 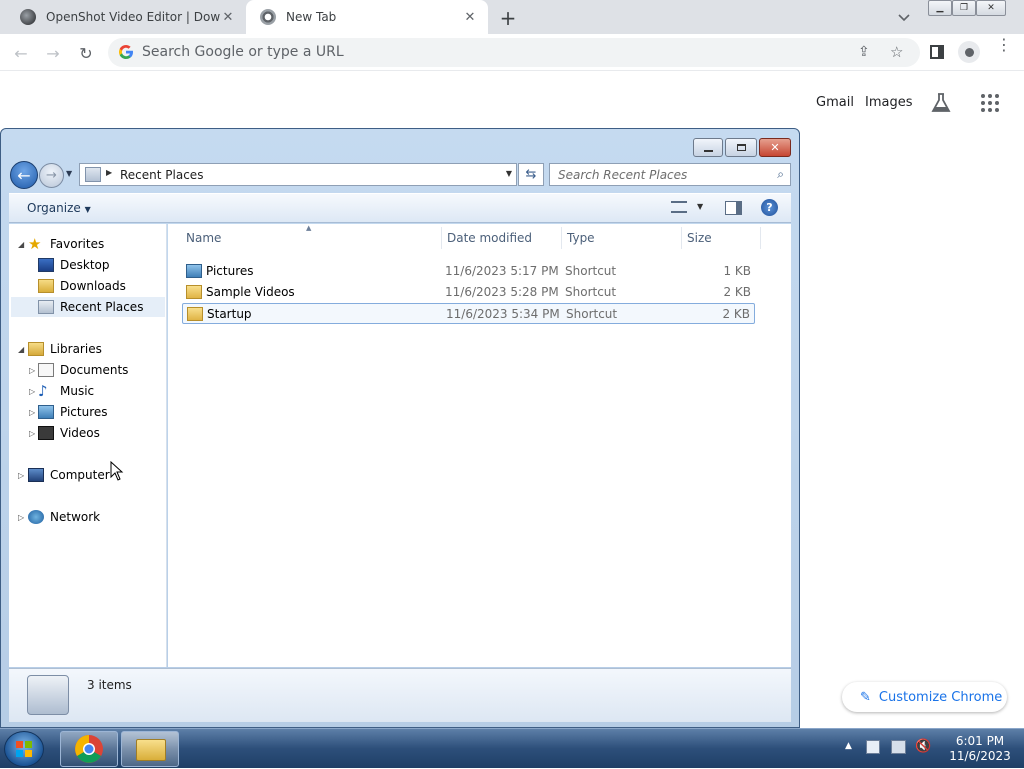 What do you see at coordinates (1004, 45) in the screenshot?
I see `chrome-menu-icon: ⋮` at bounding box center [1004, 45].